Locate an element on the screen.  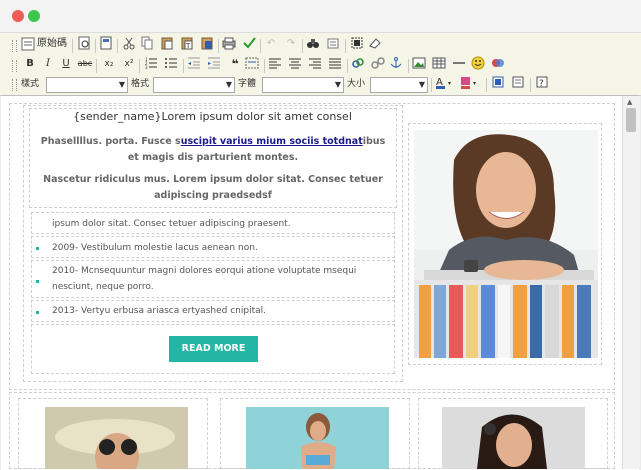
horizontal-rule-icon is located at coordinates (459, 63).